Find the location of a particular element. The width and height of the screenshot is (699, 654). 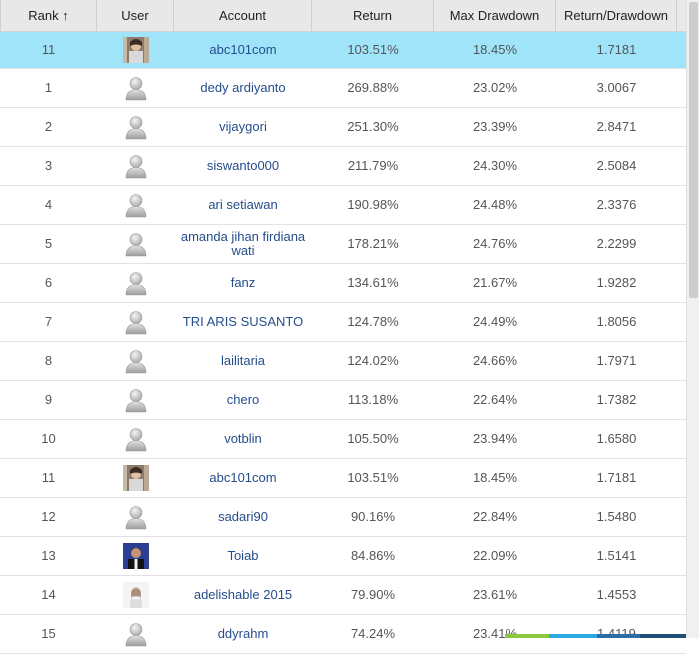

return-cell: 269.88% is located at coordinates (373, 87).